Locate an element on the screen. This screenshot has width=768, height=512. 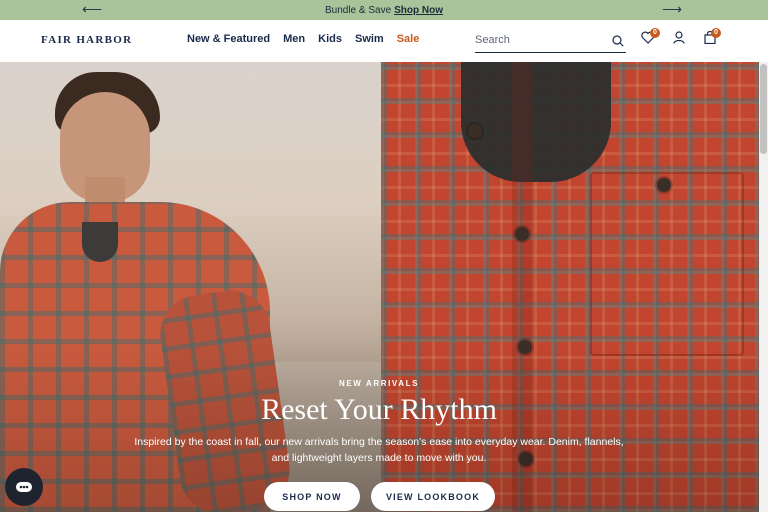
account-button is located at coordinates (679, 40).